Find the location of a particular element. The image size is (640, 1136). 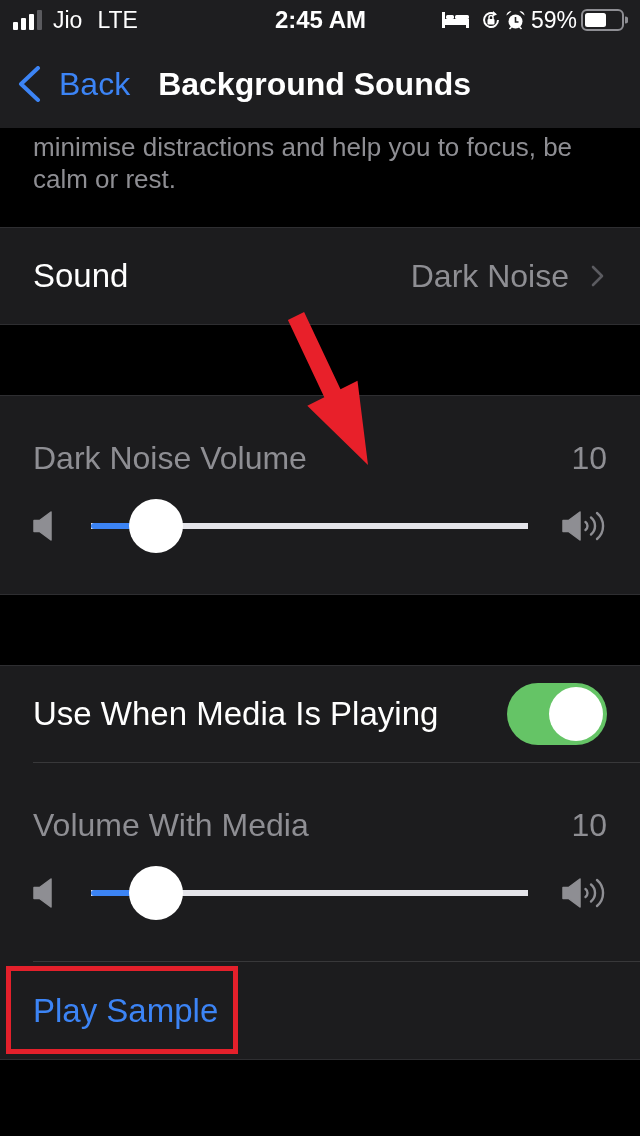

battery-percentage: 59% is located at coordinates (553, 20).